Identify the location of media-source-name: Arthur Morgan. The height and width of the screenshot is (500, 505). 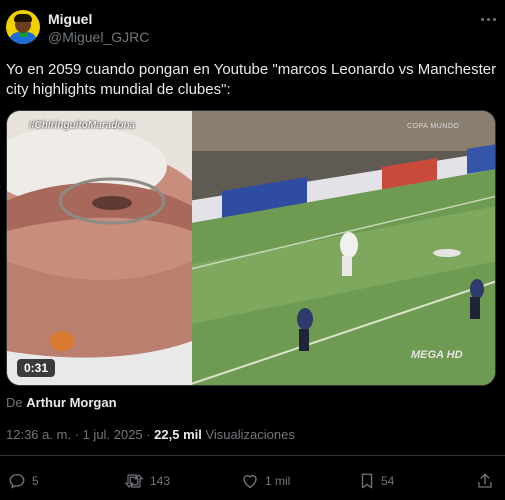
(71, 402).